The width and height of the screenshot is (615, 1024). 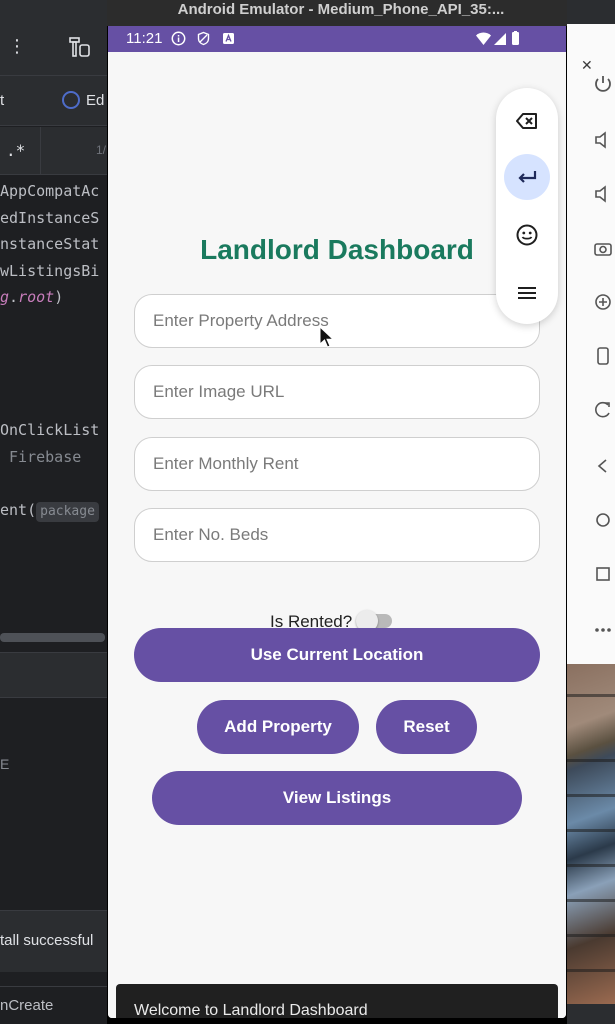 I want to click on breadcrumb: nCreate, so click(x=55, y=1005).